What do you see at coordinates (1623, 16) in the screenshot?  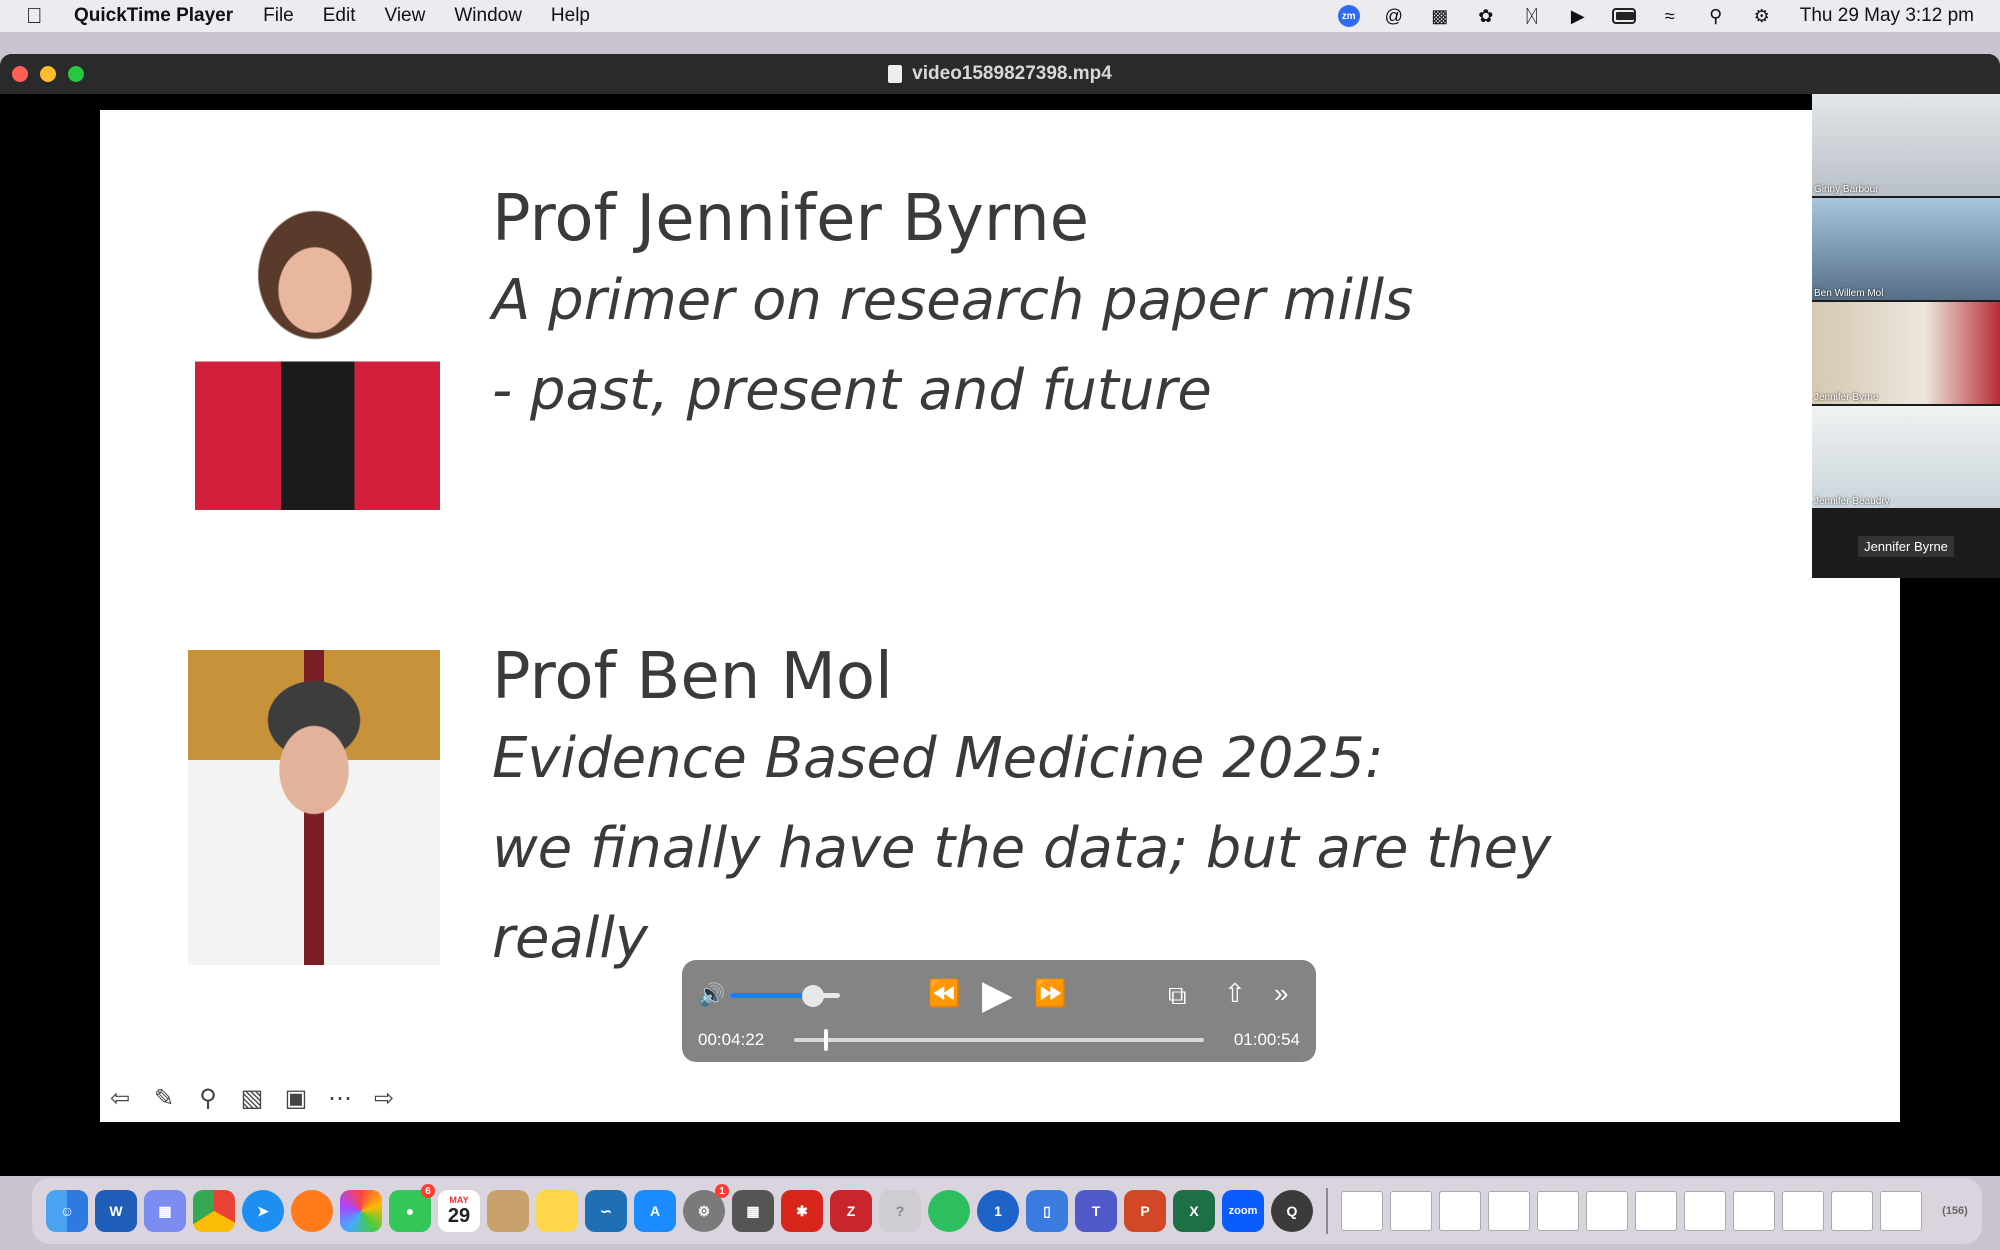 I see `battery-icon` at bounding box center [1623, 16].